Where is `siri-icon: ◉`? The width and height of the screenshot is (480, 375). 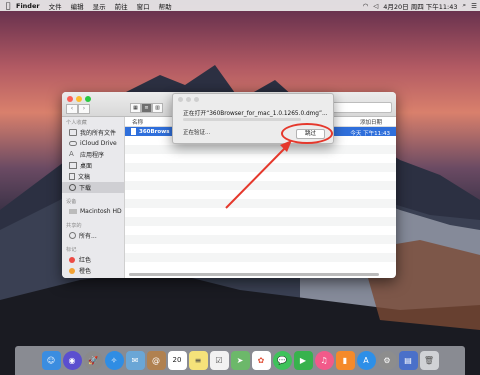
siri-icon: ◉ is located at coordinates (72, 360).